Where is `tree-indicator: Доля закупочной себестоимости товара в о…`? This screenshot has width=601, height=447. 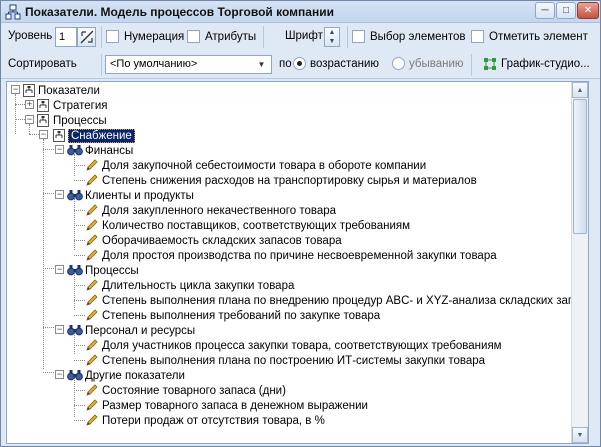
tree-indicator: Доля закупочной себестоимости товара в о… is located at coordinates (294, 165).